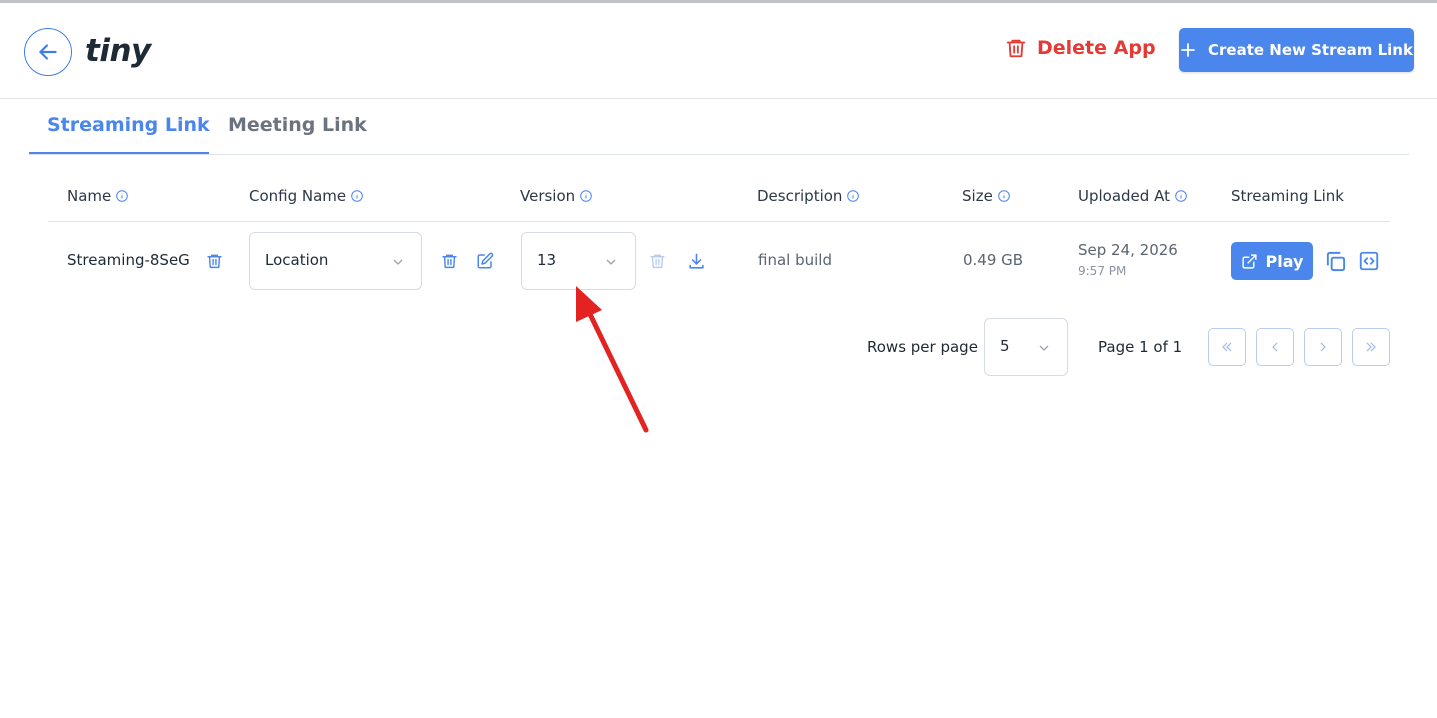 This screenshot has width=1437, height=718. I want to click on tab-bar: Streaming Link Meeting Link, so click(719, 127).